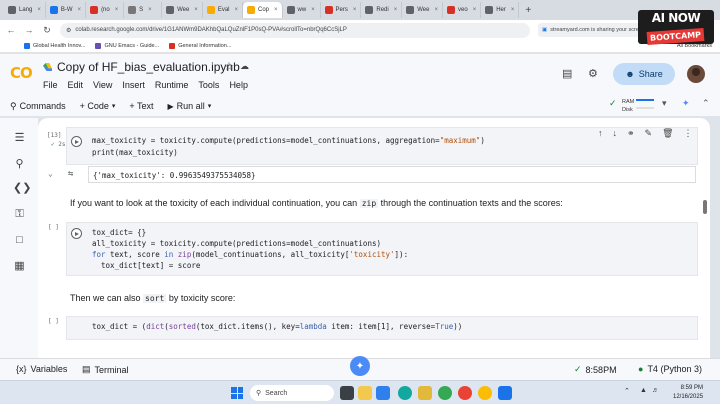 The width and height of the screenshot is (720, 404). Describe the element at coordinates (664, 103) in the screenshot. I see `chevron-down-icon: ▾` at that location.